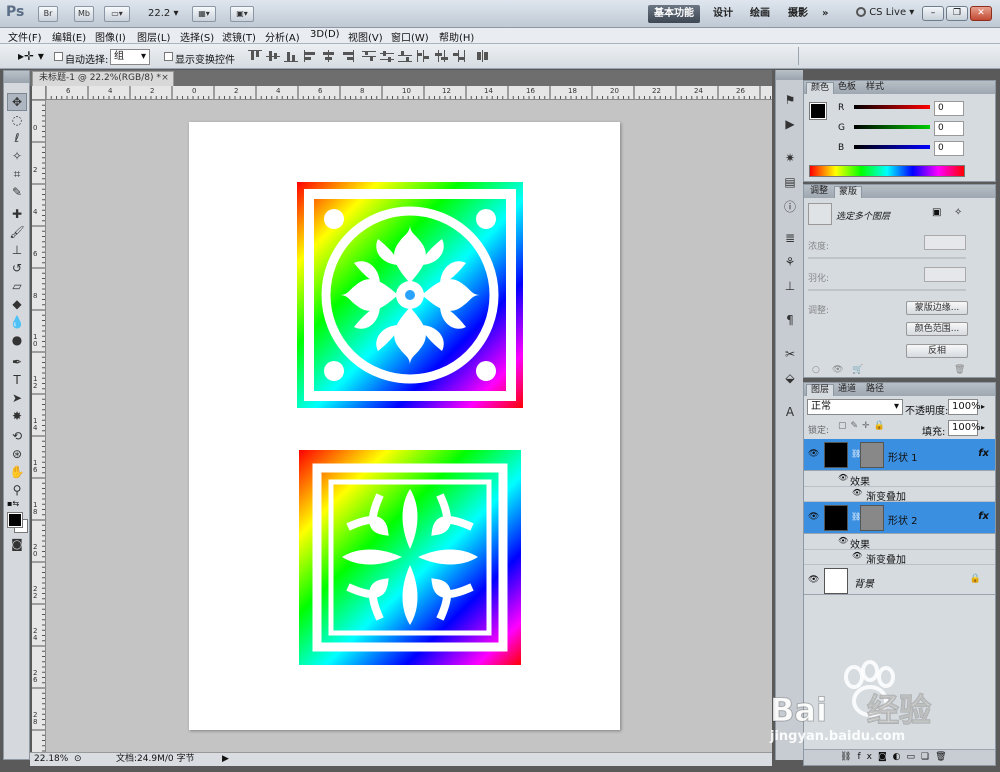  Describe the element at coordinates (825, 14) in the screenshot. I see `more-workspaces-button: »` at that location.